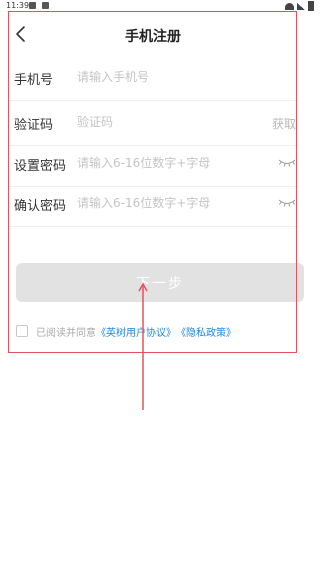 The image size is (320, 568). What do you see at coordinates (160, 6) in the screenshot?
I see `status-bar: 11:39` at bounding box center [160, 6].